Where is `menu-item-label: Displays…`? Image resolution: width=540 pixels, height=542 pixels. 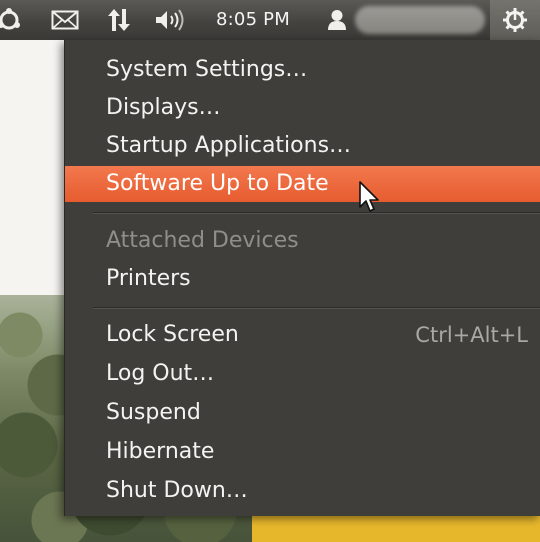 menu-item-label: Displays… is located at coordinates (163, 107).